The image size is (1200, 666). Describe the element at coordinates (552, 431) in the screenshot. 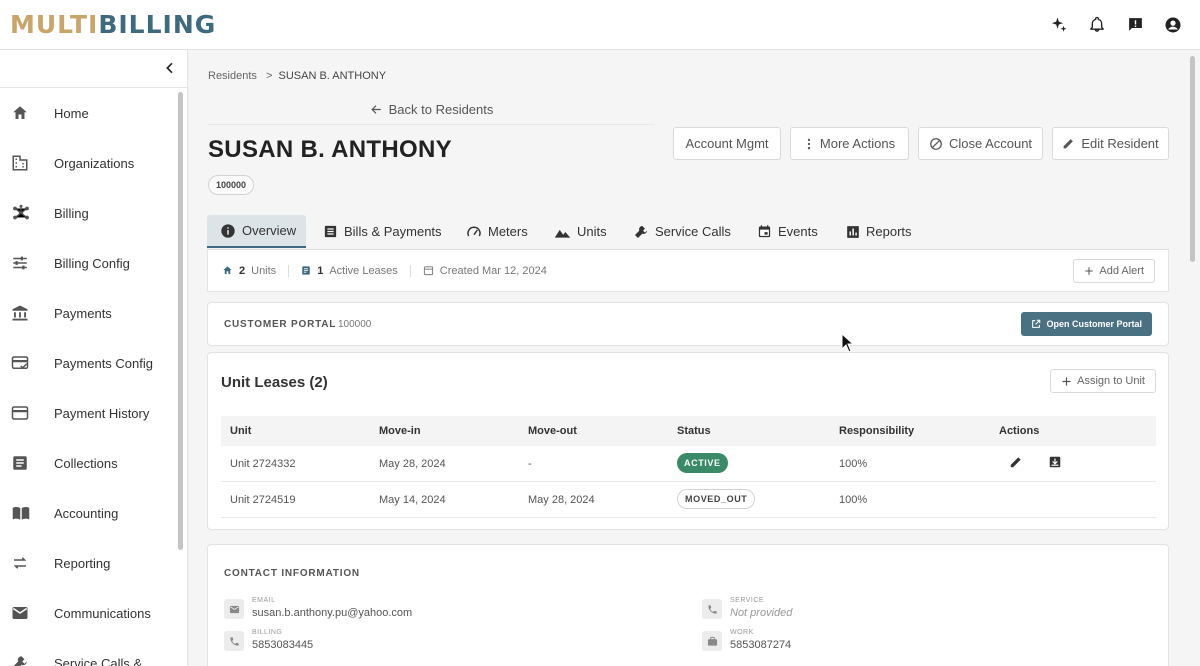

I see `column-header-move-out: Move-out` at that location.